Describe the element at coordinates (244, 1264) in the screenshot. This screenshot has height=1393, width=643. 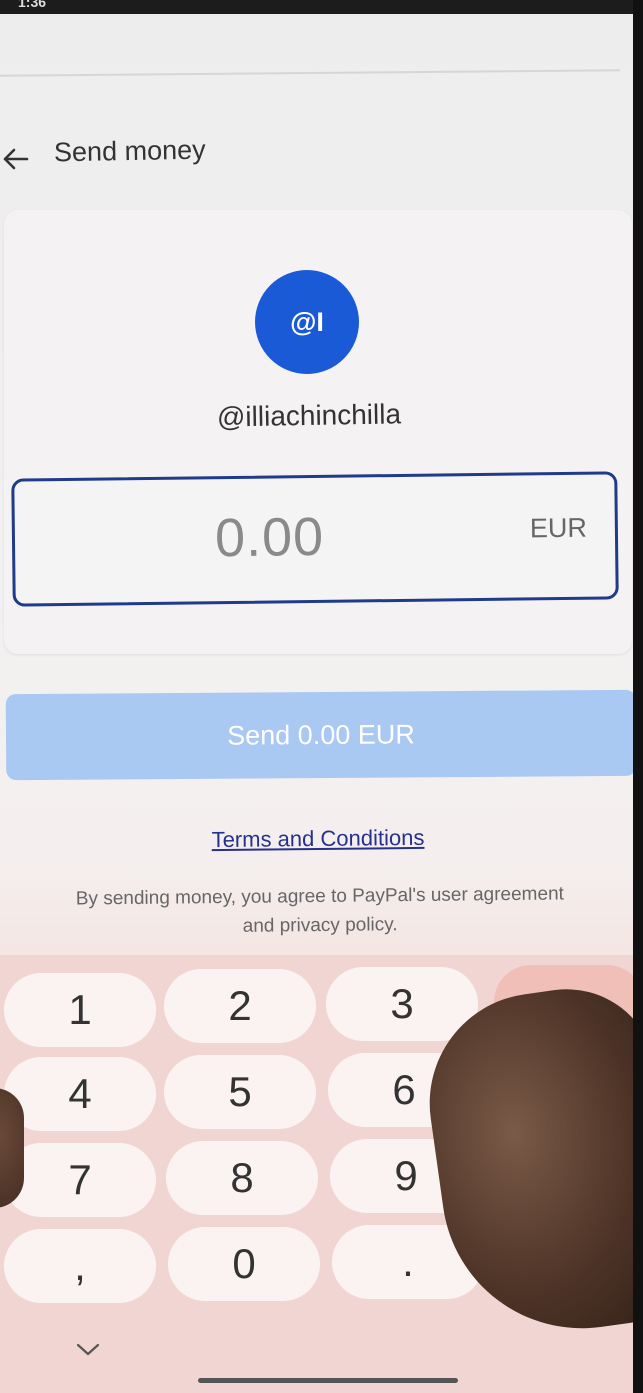
I see `key-0: 0` at that location.